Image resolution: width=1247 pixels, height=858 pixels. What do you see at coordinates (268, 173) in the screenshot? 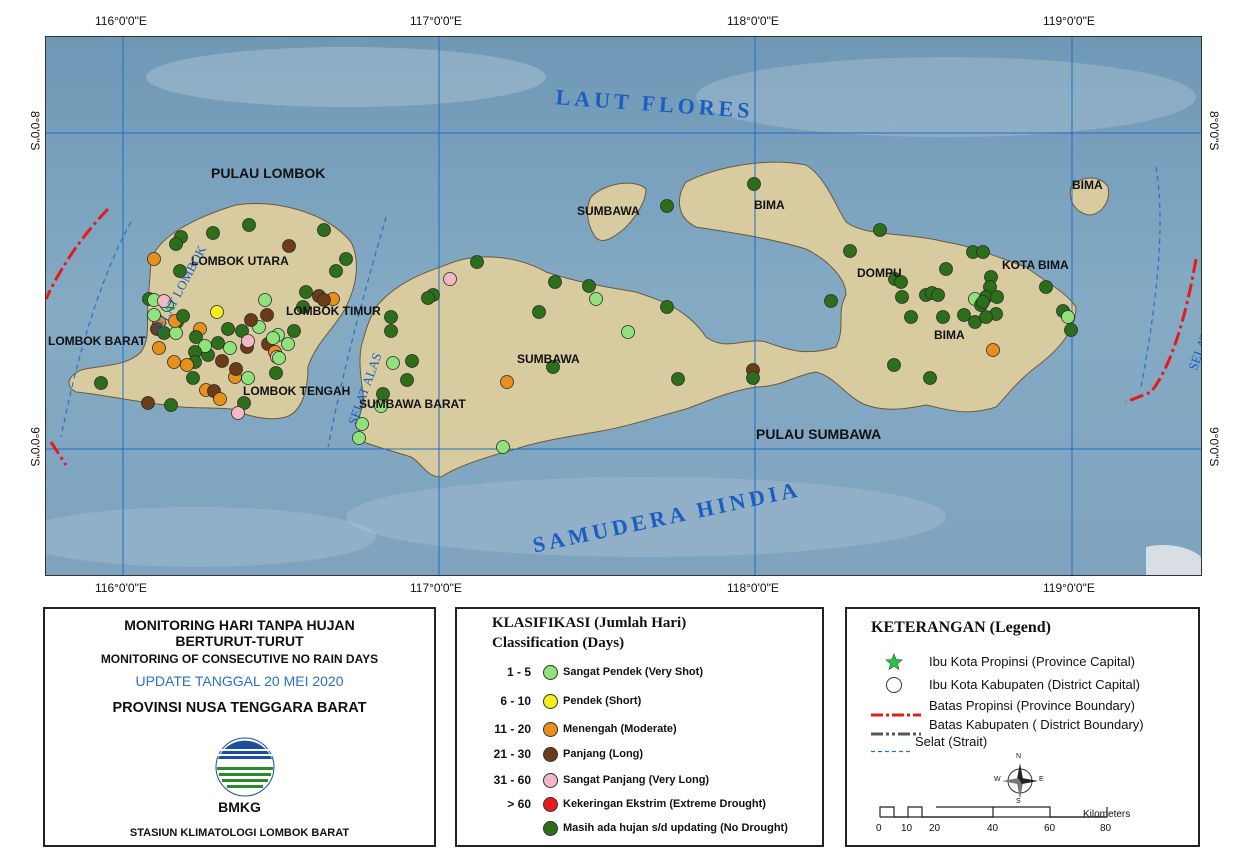
I see `island-label-lombok: PULAU LOMBOK` at bounding box center [268, 173].